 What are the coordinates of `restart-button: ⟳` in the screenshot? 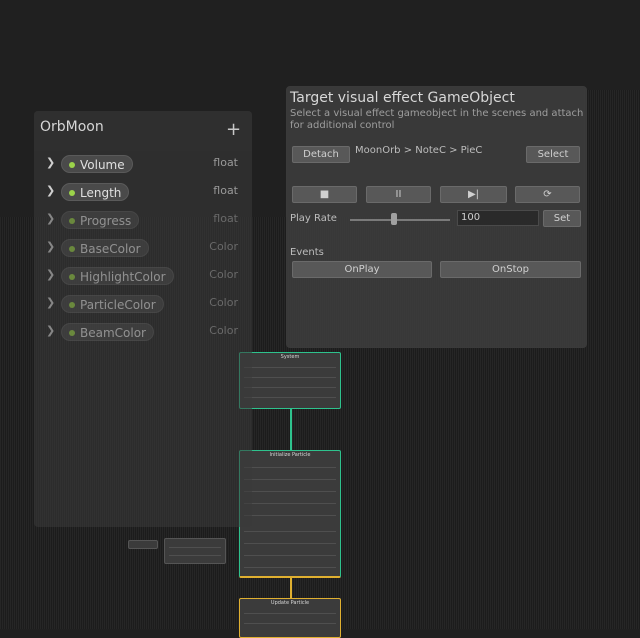 It's located at (547, 194).